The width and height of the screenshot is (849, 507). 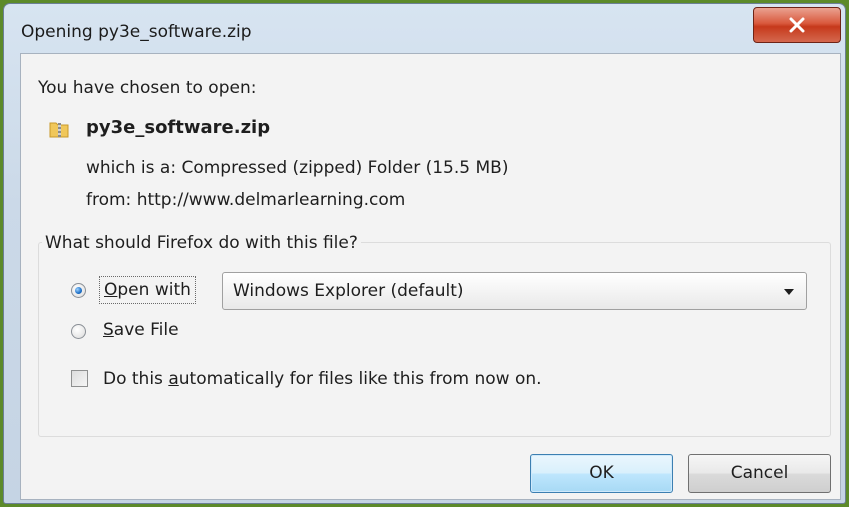 What do you see at coordinates (108, 330) in the screenshot?
I see `save-file-accesskey: S` at bounding box center [108, 330].